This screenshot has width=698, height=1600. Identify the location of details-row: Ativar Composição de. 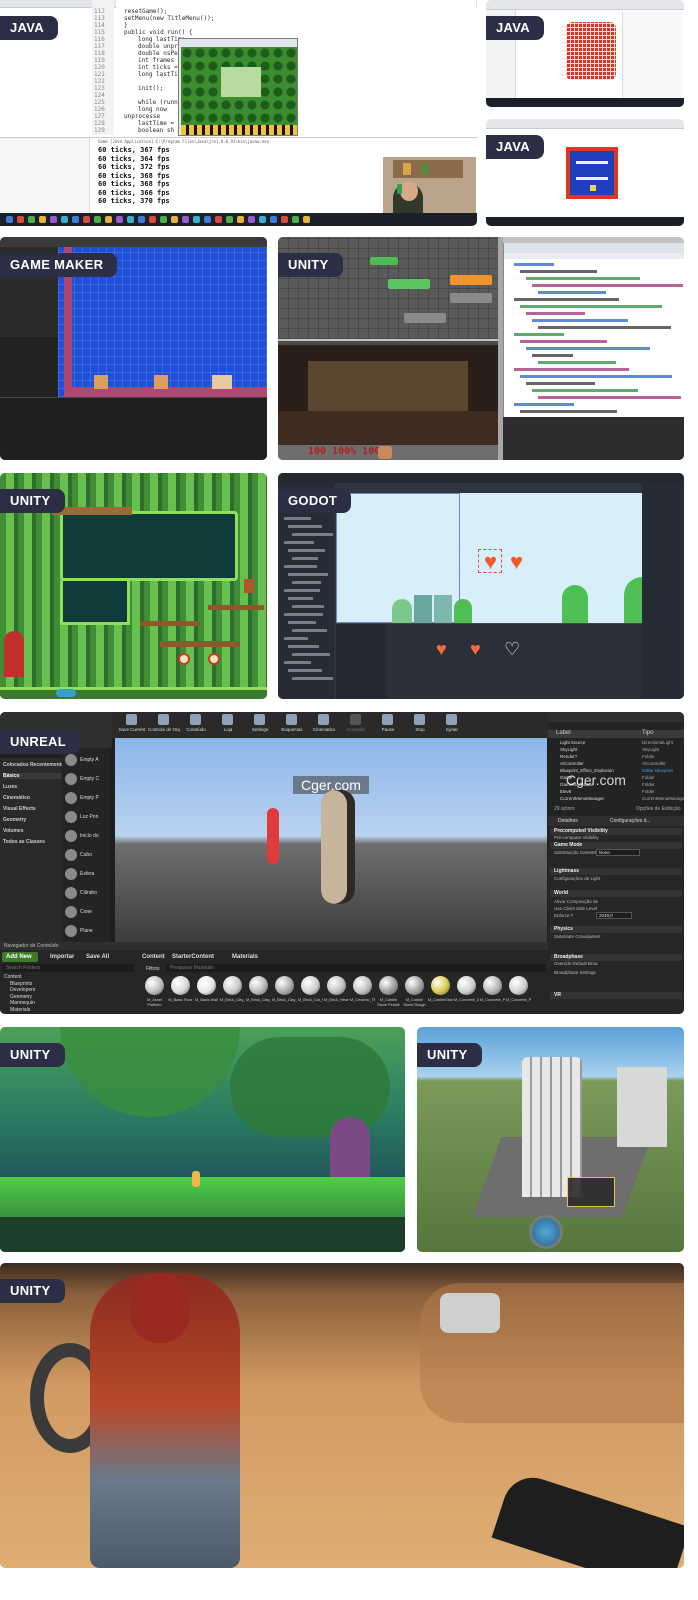
(576, 901).